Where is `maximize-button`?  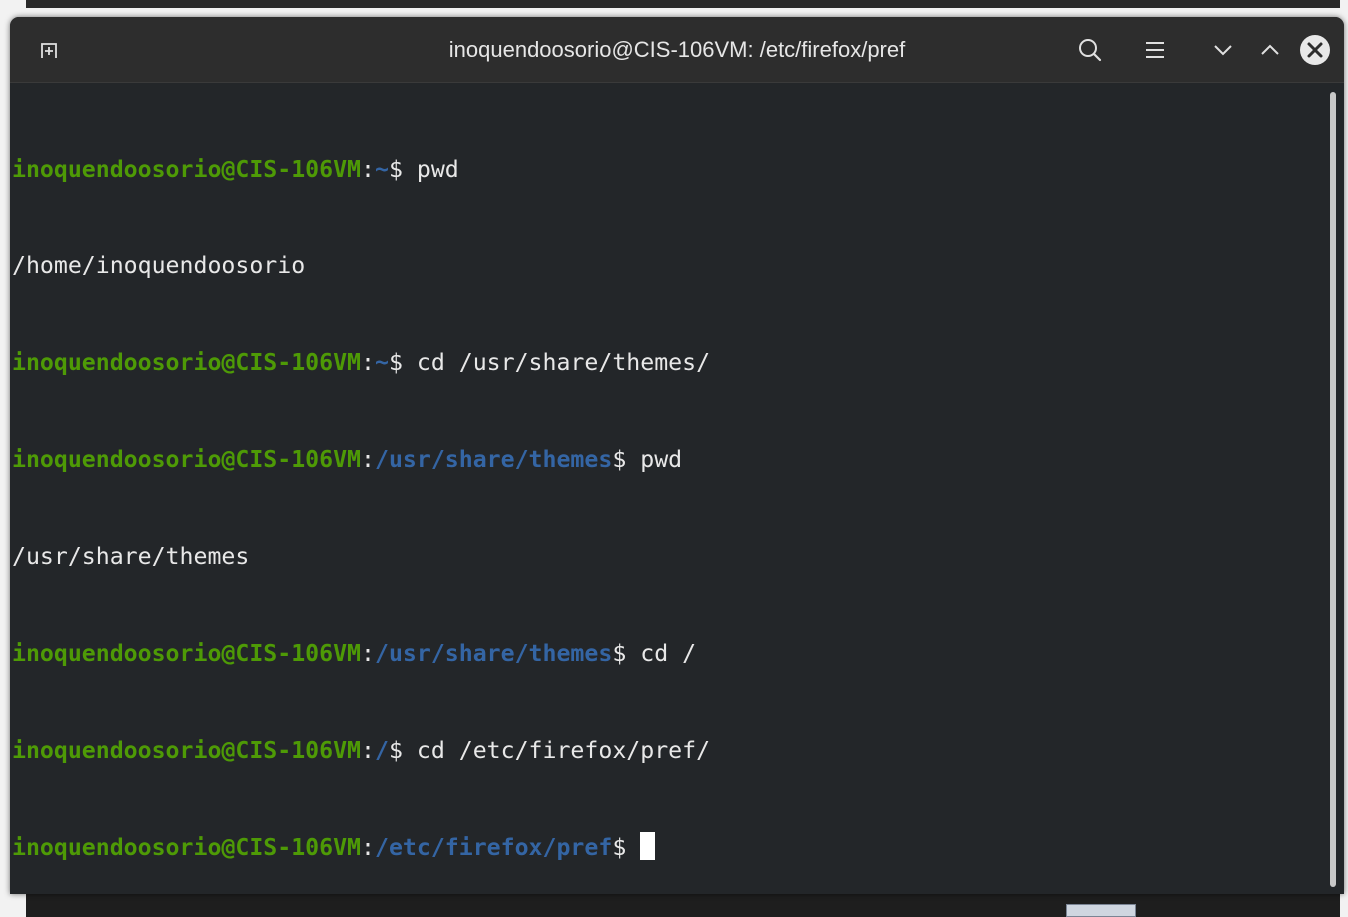
maximize-button is located at coordinates (1270, 50).